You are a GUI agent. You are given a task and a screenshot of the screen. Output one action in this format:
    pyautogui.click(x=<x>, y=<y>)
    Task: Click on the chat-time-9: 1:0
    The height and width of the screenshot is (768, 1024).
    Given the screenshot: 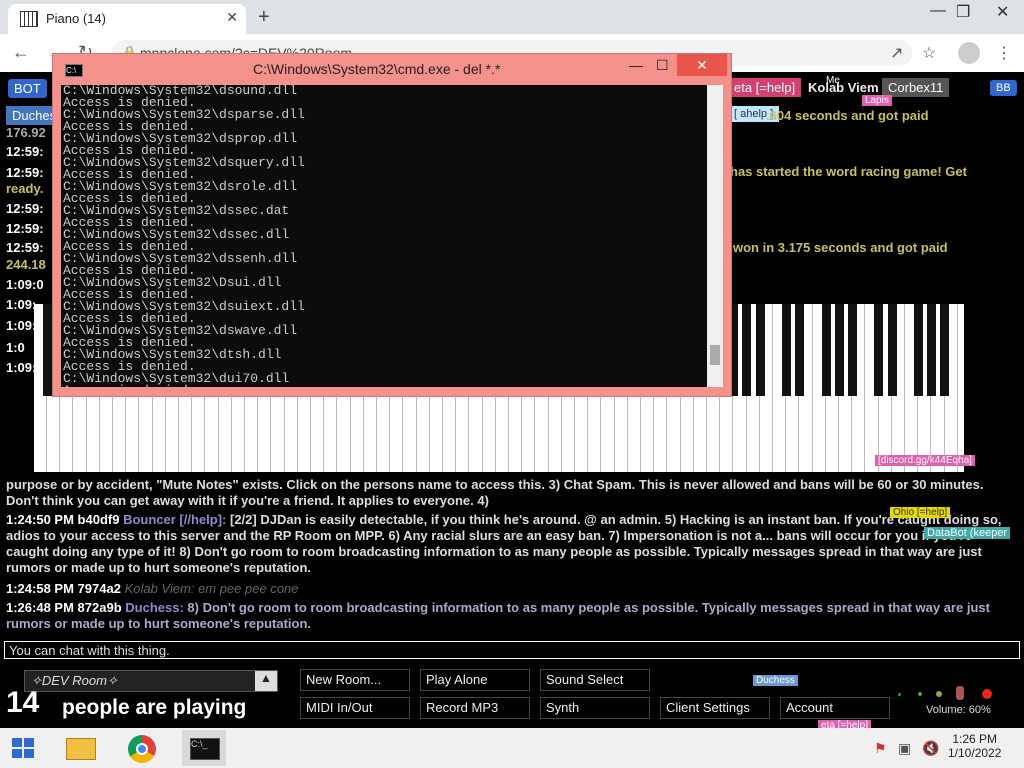 What is the action you would take?
    pyautogui.click(x=15, y=347)
    